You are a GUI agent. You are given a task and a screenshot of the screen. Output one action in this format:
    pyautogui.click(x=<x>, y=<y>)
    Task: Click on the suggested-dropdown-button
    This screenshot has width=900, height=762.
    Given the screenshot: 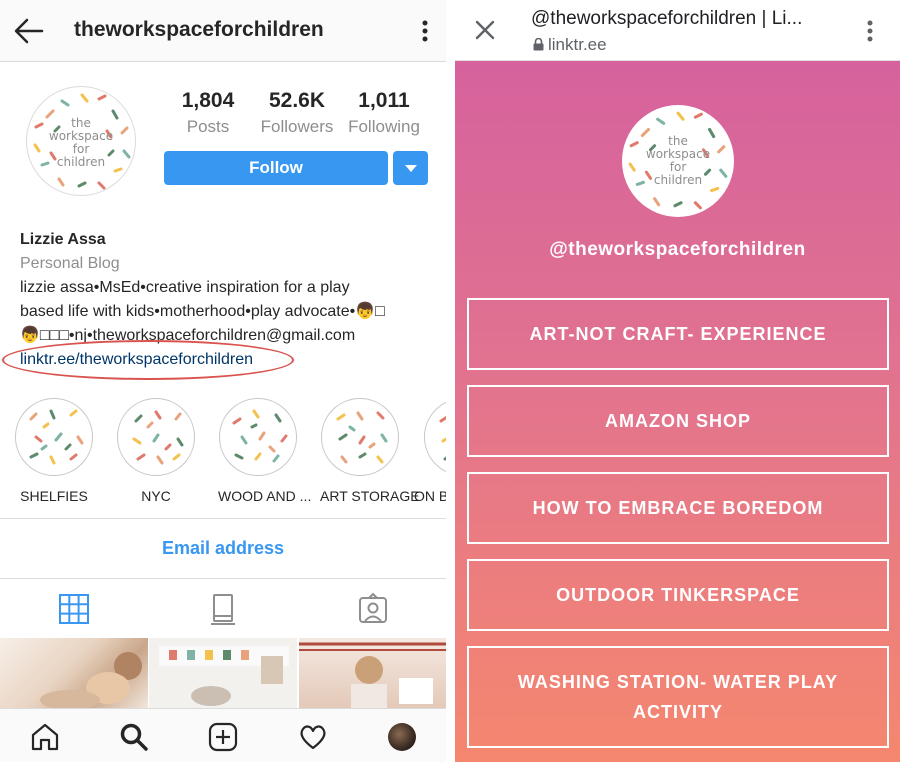 What is the action you would take?
    pyautogui.click(x=410, y=168)
    